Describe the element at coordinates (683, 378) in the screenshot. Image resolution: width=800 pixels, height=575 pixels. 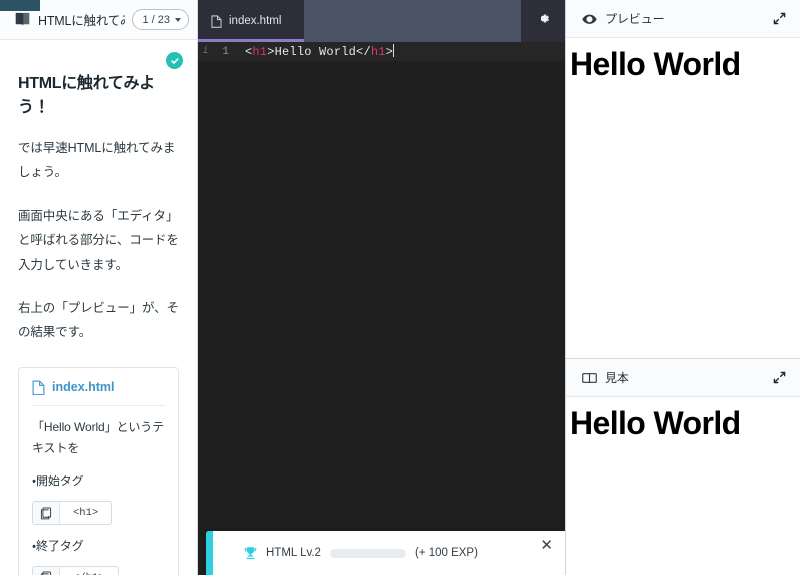
I see `sample-pane-header: 見本` at that location.